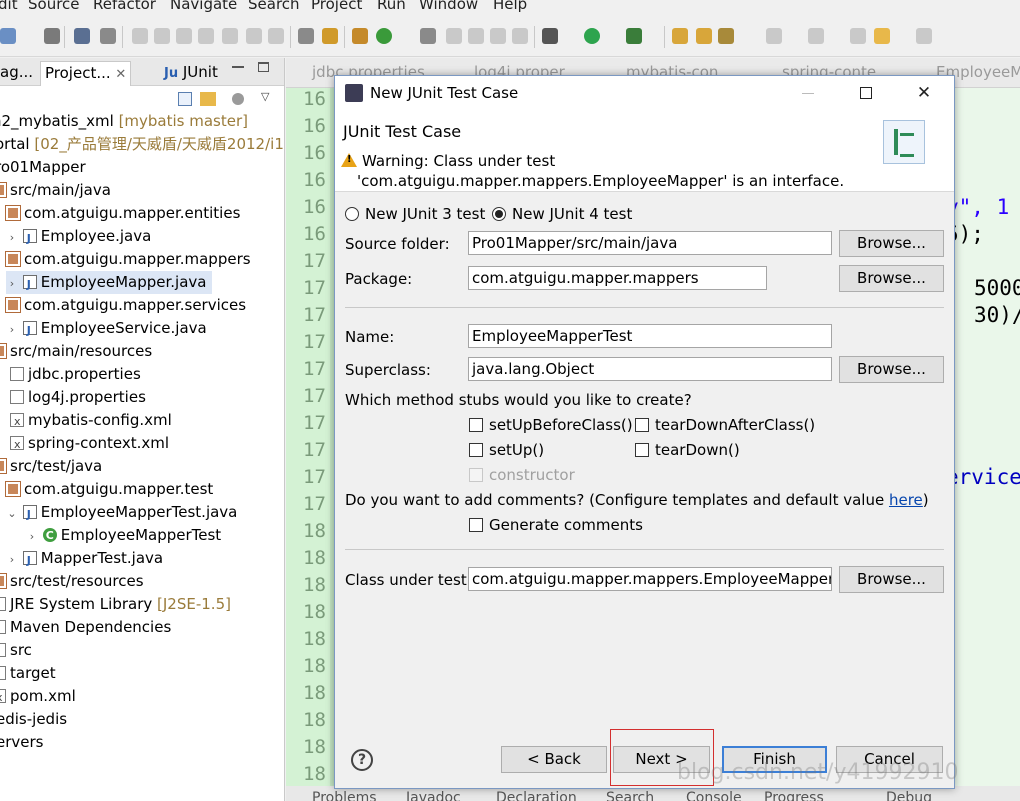 This screenshot has width=1020, height=801. What do you see at coordinates (735, 425) in the screenshot?
I see `teardownafterclass-label: tearDownAfterClass()` at bounding box center [735, 425].